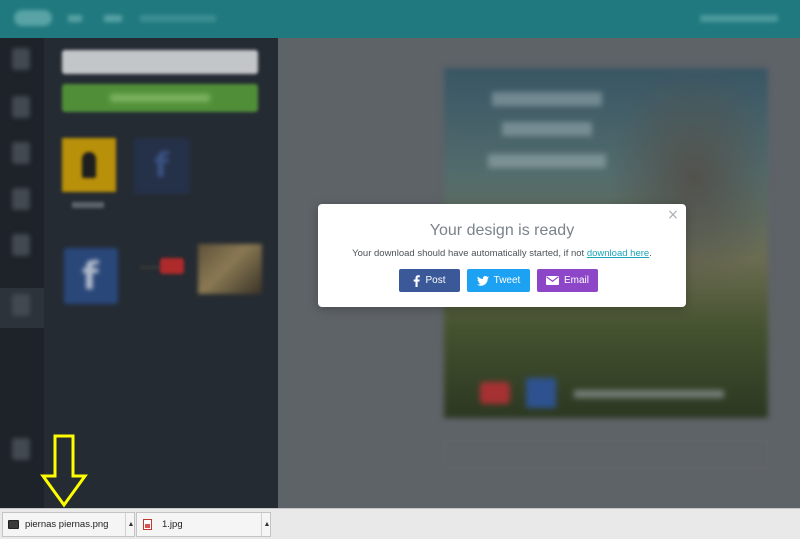  I want to click on annotation-arrow-down, so click(64, 471).